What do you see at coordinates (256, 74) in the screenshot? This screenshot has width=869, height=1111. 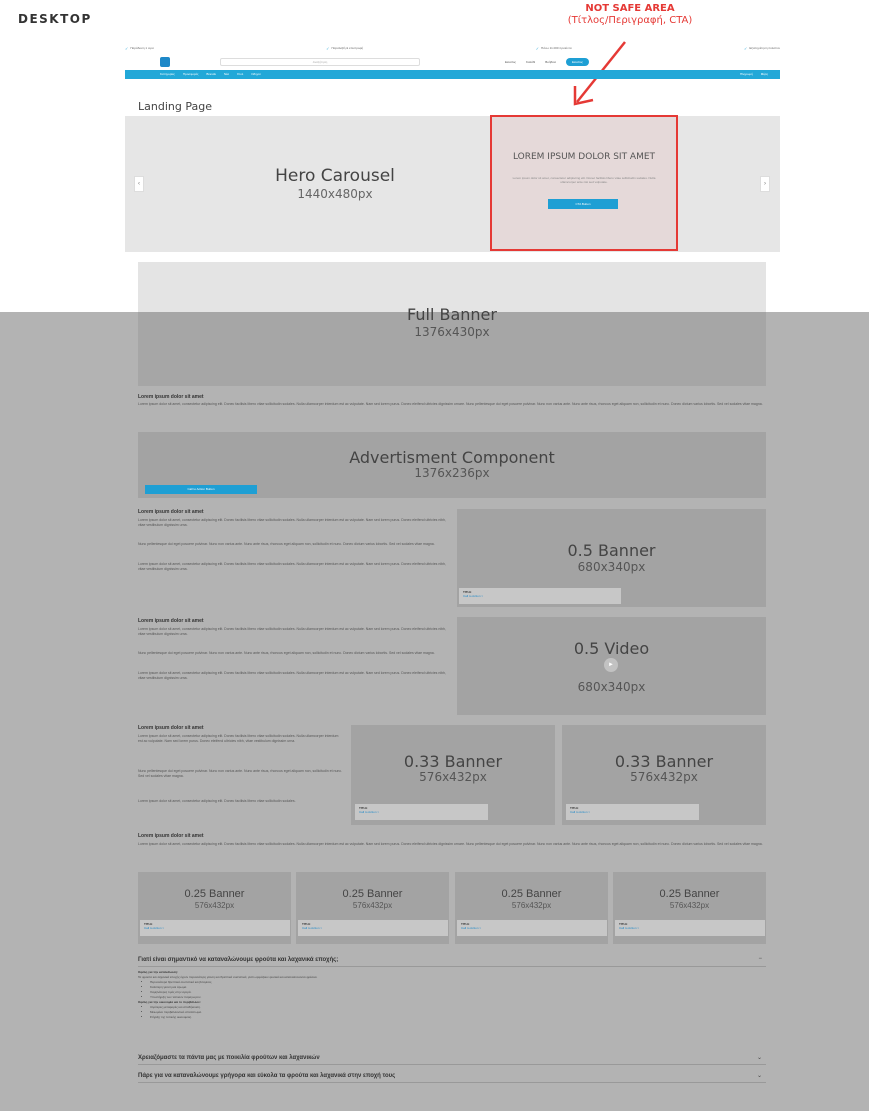 I see `nav-item: Οδηγοί` at bounding box center [256, 74].